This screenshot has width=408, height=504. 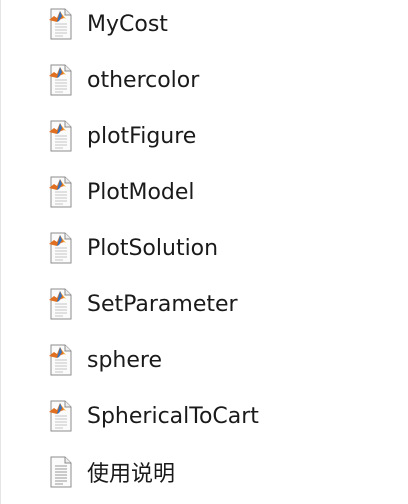 I want to click on file-name: SphericalToCart, so click(x=173, y=416).